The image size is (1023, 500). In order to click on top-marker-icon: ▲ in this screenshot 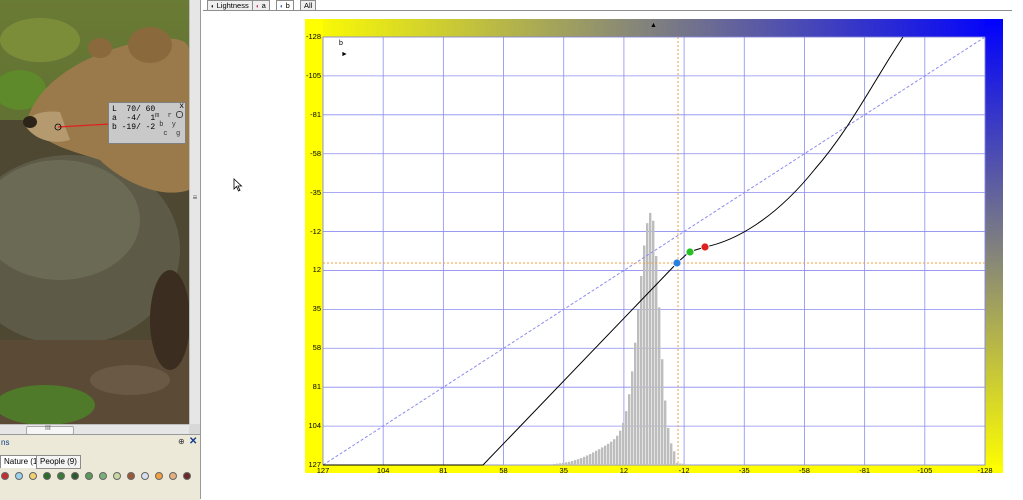, I will do `click(653, 25)`.